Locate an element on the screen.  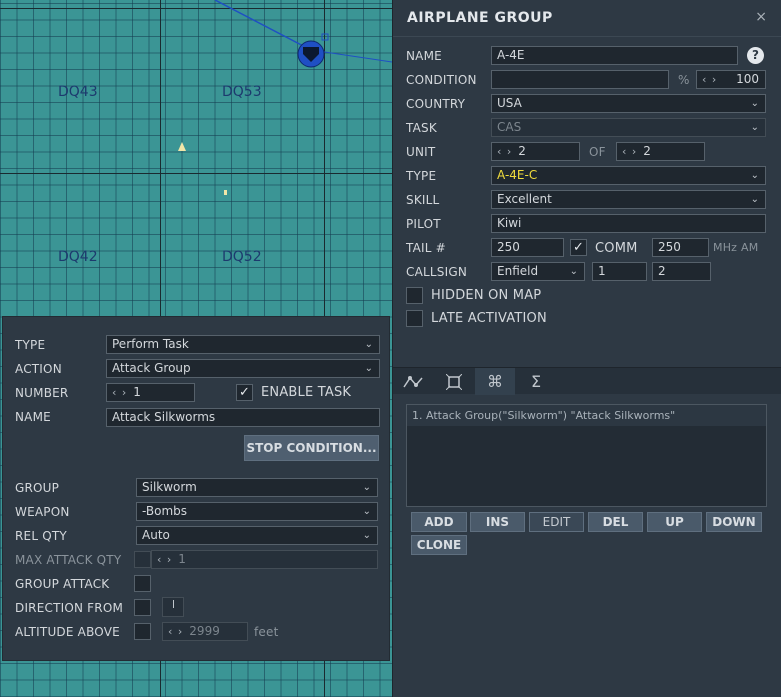
condition-pct-stepper: ‹ › 100 is located at coordinates (731, 79).